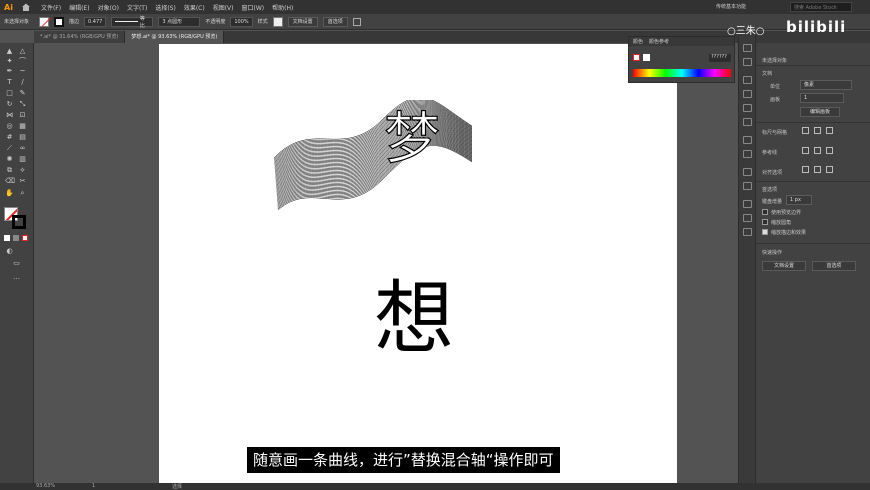 Image resolution: width=870 pixels, height=490 pixels. What do you see at coordinates (19, 222) in the screenshot?
I see `stroke-color-swatch` at bounding box center [19, 222].